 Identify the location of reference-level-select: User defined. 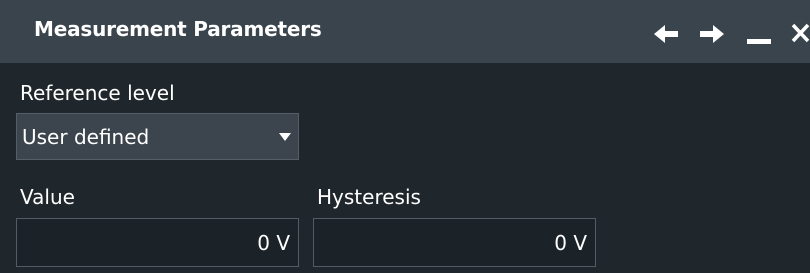
(157, 136).